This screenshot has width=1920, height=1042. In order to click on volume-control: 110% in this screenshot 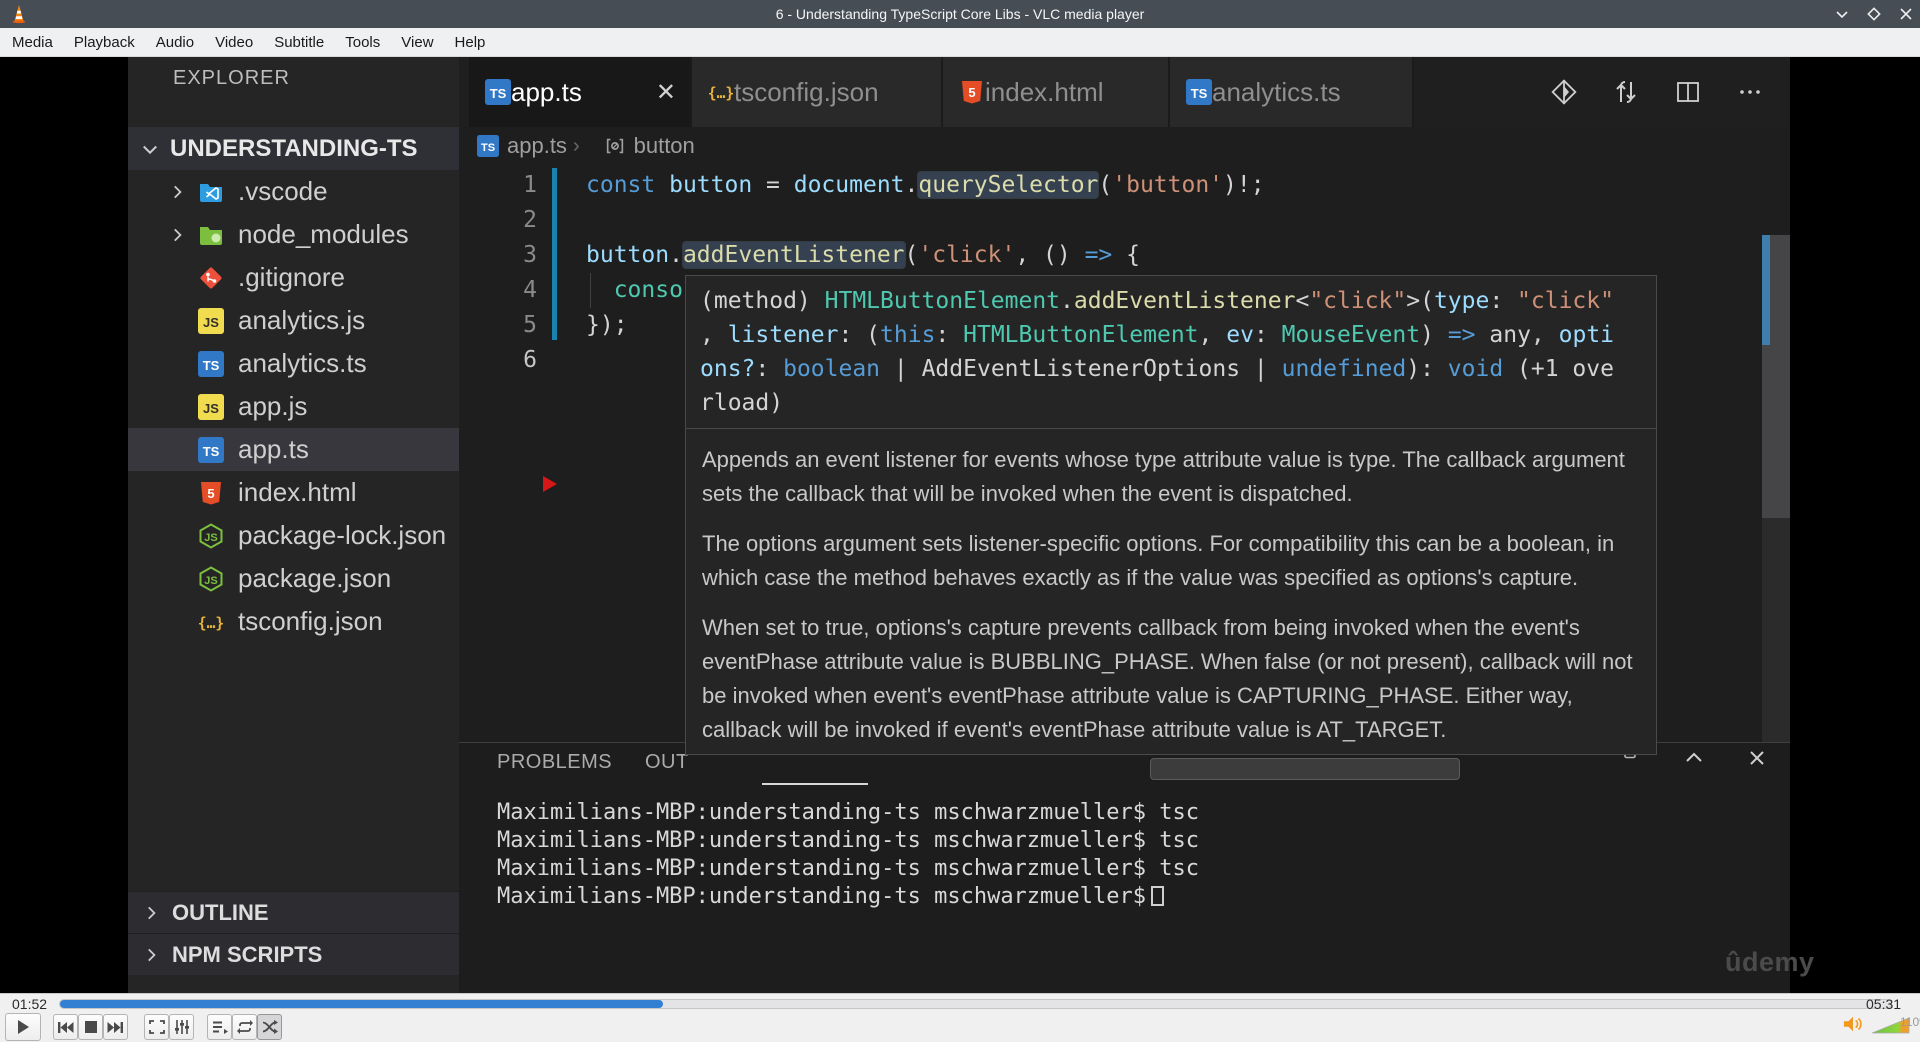, I will do `click(1881, 1026)`.